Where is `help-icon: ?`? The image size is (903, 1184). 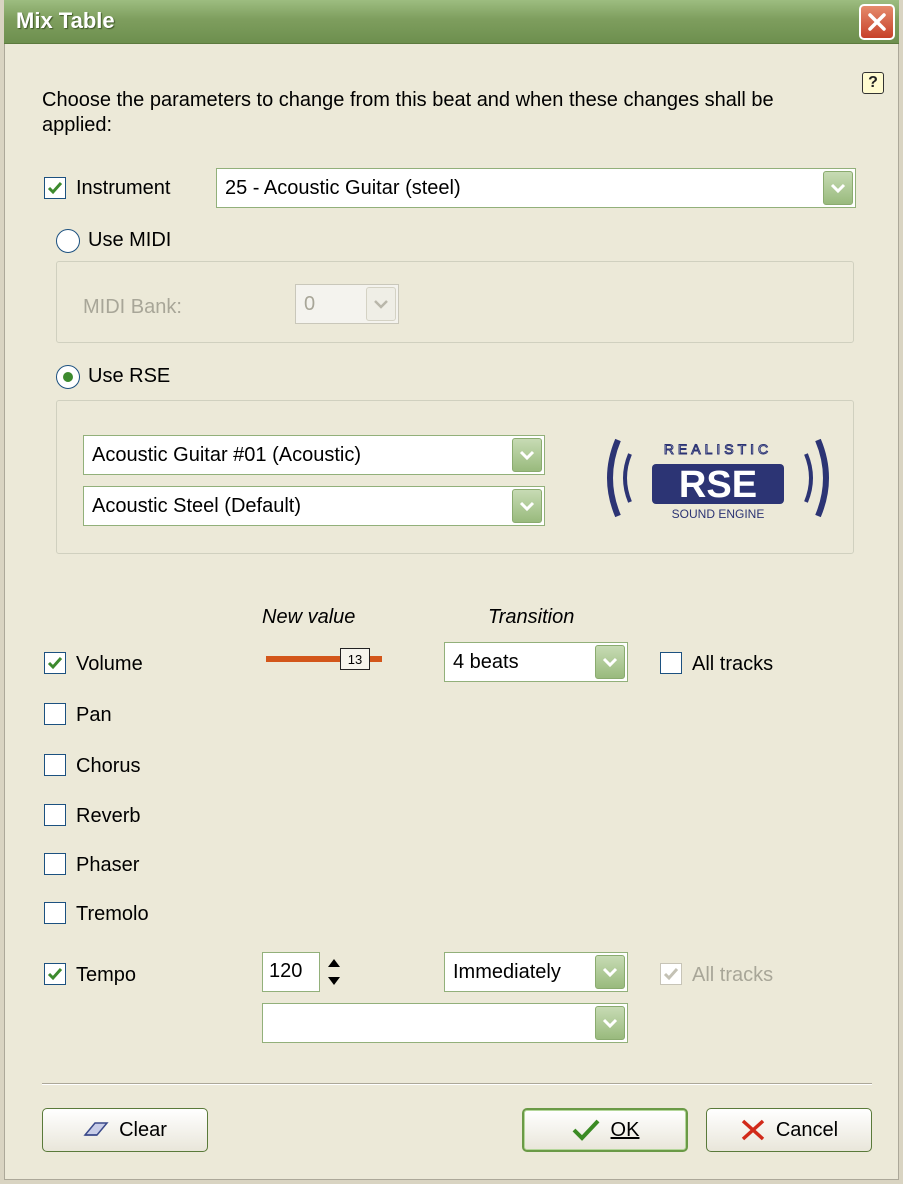
help-icon: ? is located at coordinates (873, 82).